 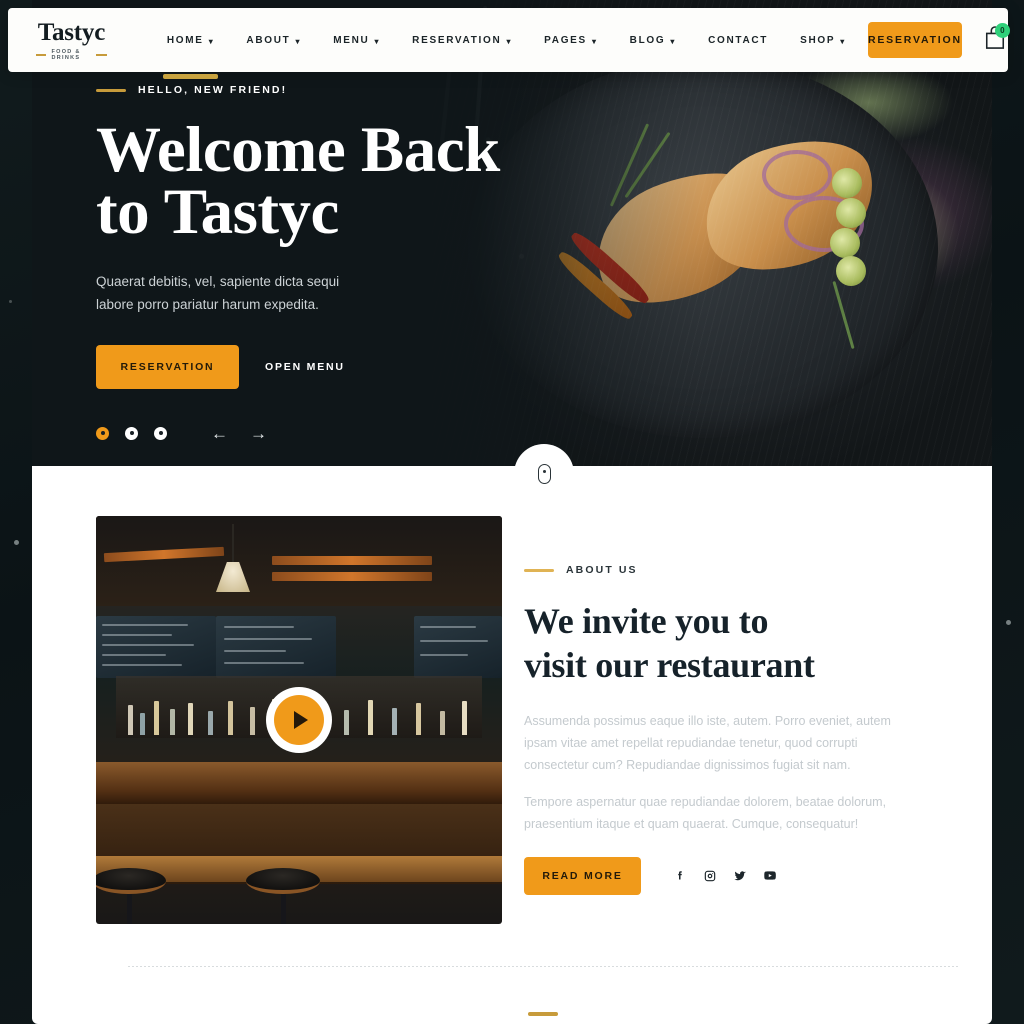 I want to click on read-more-button: READ MORE, so click(x=582, y=876).